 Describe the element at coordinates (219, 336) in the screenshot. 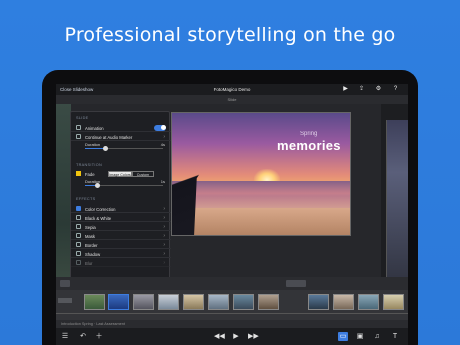

I see `rewind-icon: ◀◀` at that location.